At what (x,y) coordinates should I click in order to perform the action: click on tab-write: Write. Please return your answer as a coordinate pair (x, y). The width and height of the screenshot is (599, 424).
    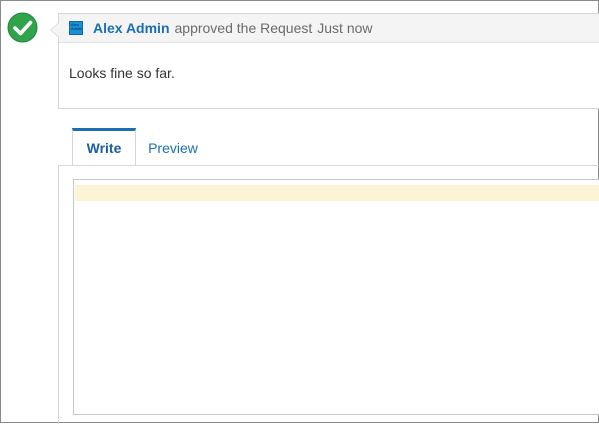
    Looking at the image, I should click on (104, 146).